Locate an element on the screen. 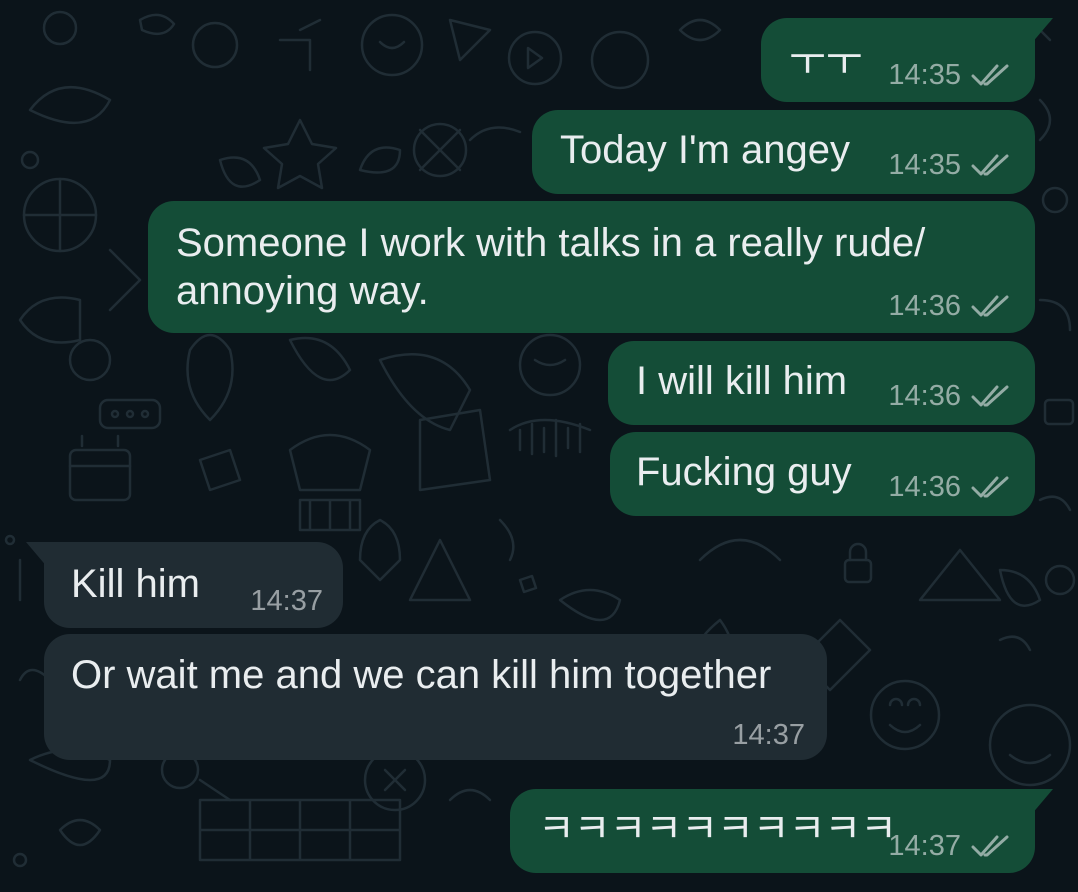 The width and height of the screenshot is (1078, 892). outgoing-message: Fucking guy 14:36 is located at coordinates (822, 474).